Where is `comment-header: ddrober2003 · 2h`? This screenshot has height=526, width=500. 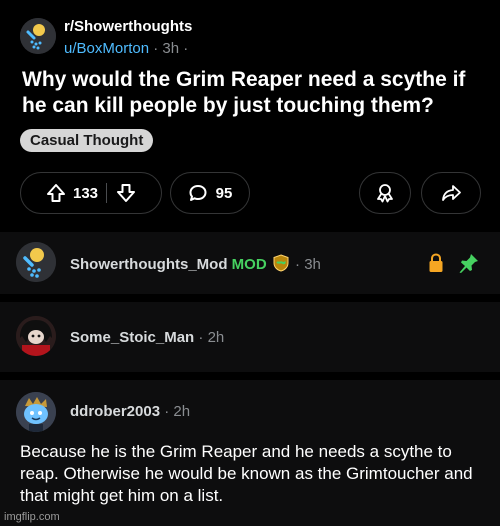
comment-header: ddrober2003 · 2h is located at coordinates (130, 411).